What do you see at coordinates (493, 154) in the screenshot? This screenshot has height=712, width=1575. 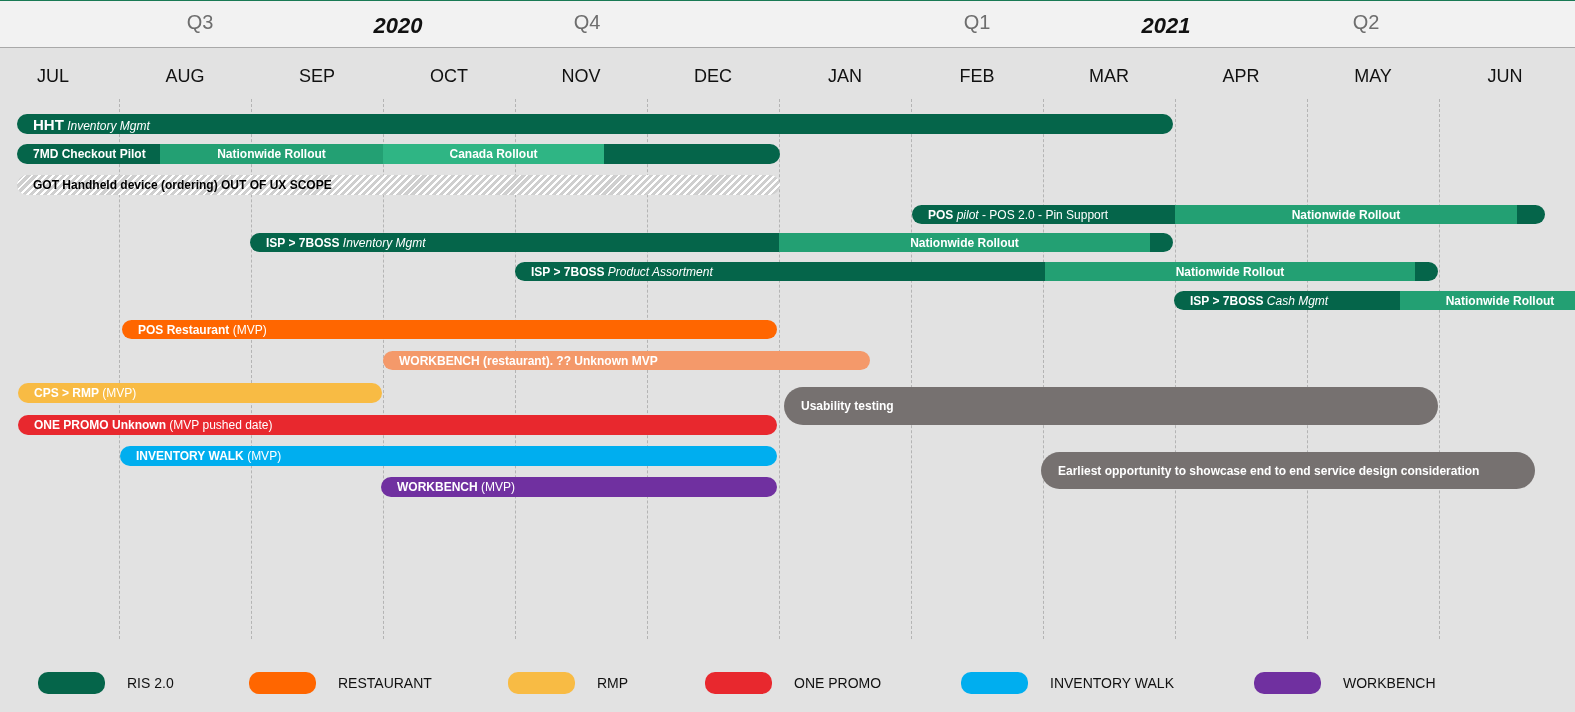 I see `timeline-bar: Canada Rollout` at bounding box center [493, 154].